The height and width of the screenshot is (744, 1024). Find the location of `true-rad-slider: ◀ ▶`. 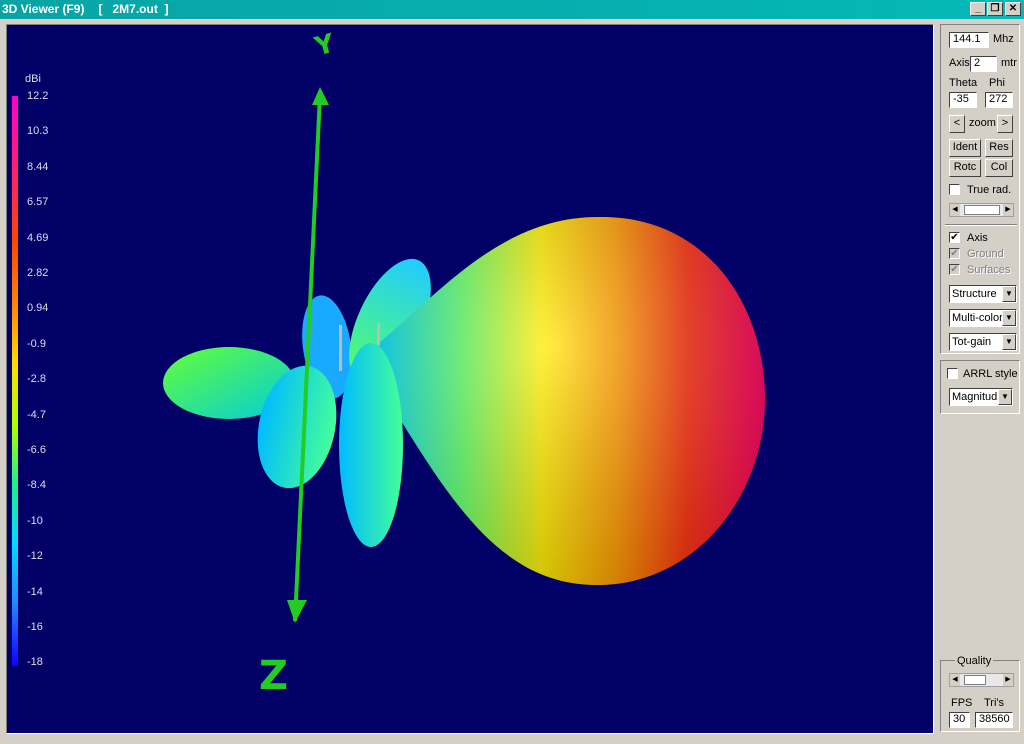

true-rad-slider: ◀ ▶ is located at coordinates (981, 210).